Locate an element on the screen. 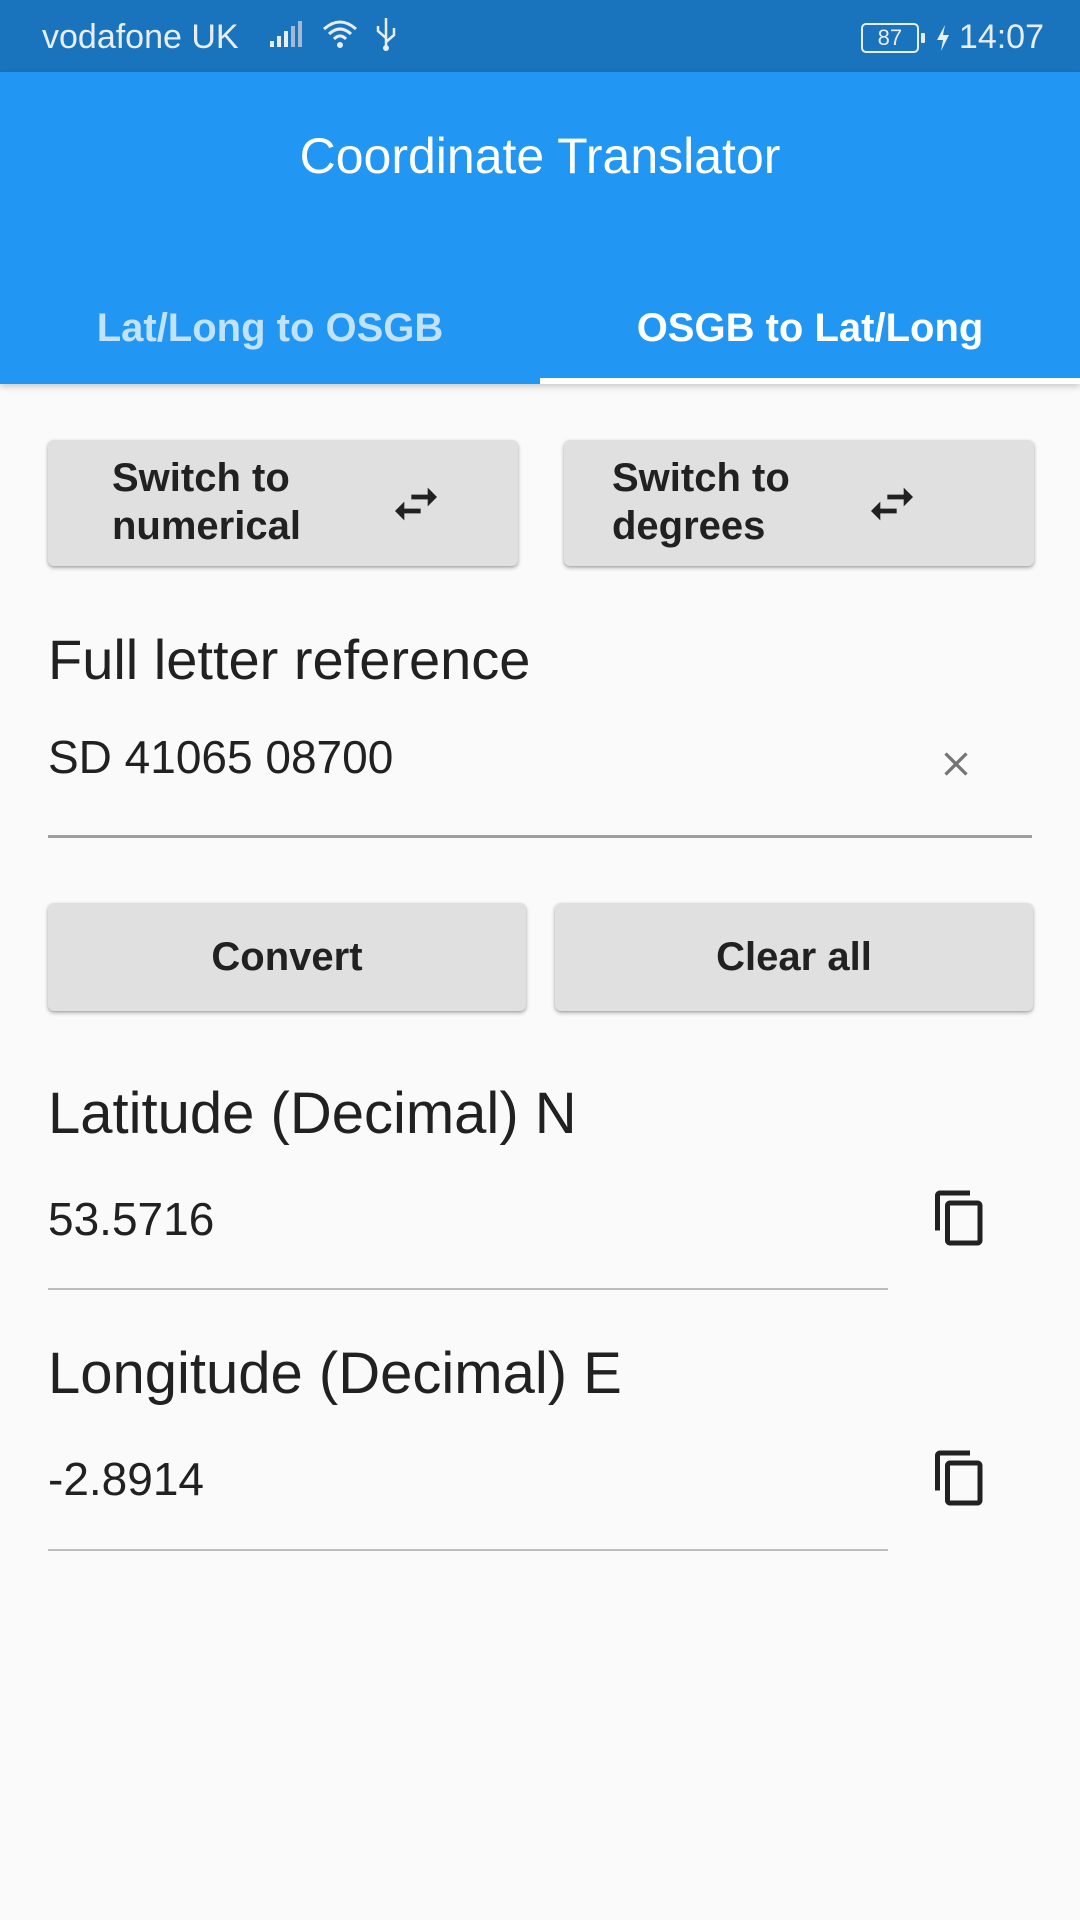  input-underline is located at coordinates (540, 836).